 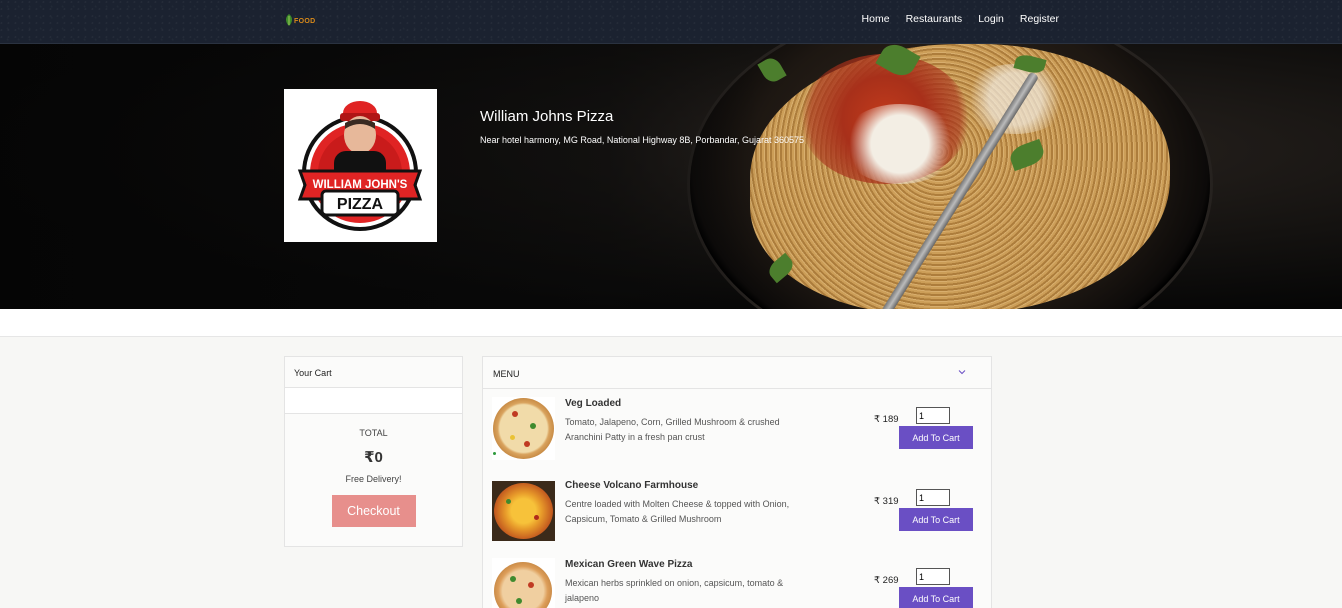 What do you see at coordinates (1039, 19) in the screenshot?
I see `nav-register-link: Register` at bounding box center [1039, 19].